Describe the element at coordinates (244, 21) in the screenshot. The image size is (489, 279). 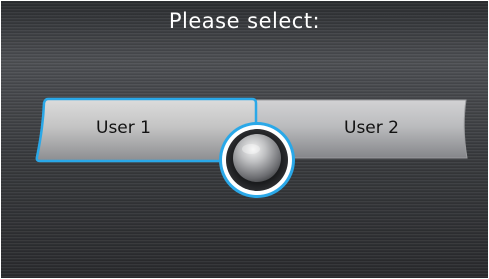
I see `page-title: Please select:` at that location.